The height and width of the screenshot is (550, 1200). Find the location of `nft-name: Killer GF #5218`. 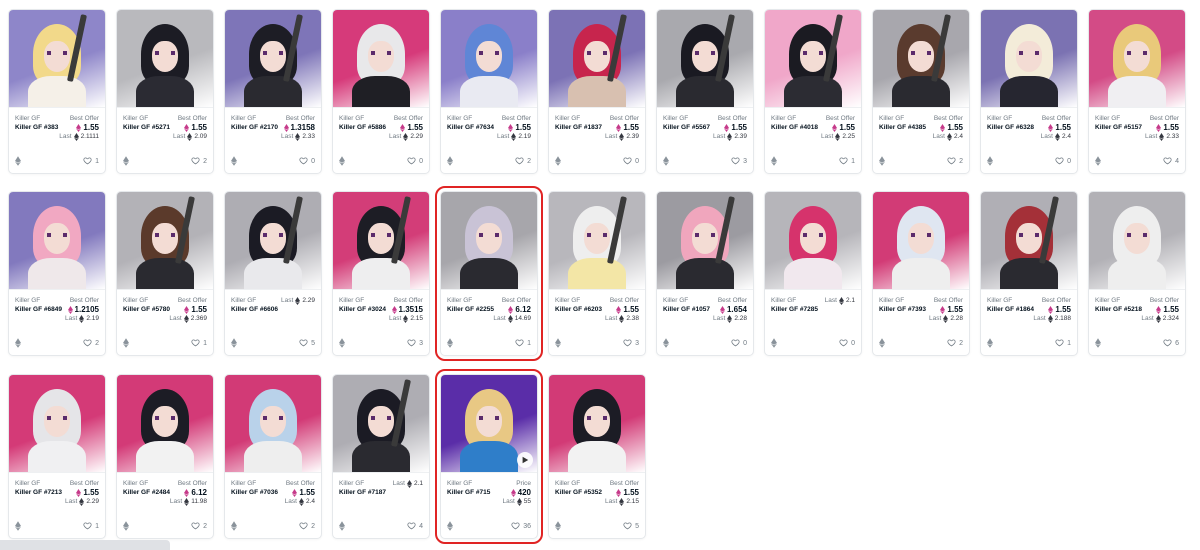

nft-name: Killer GF #5218 is located at coordinates (1118, 309).